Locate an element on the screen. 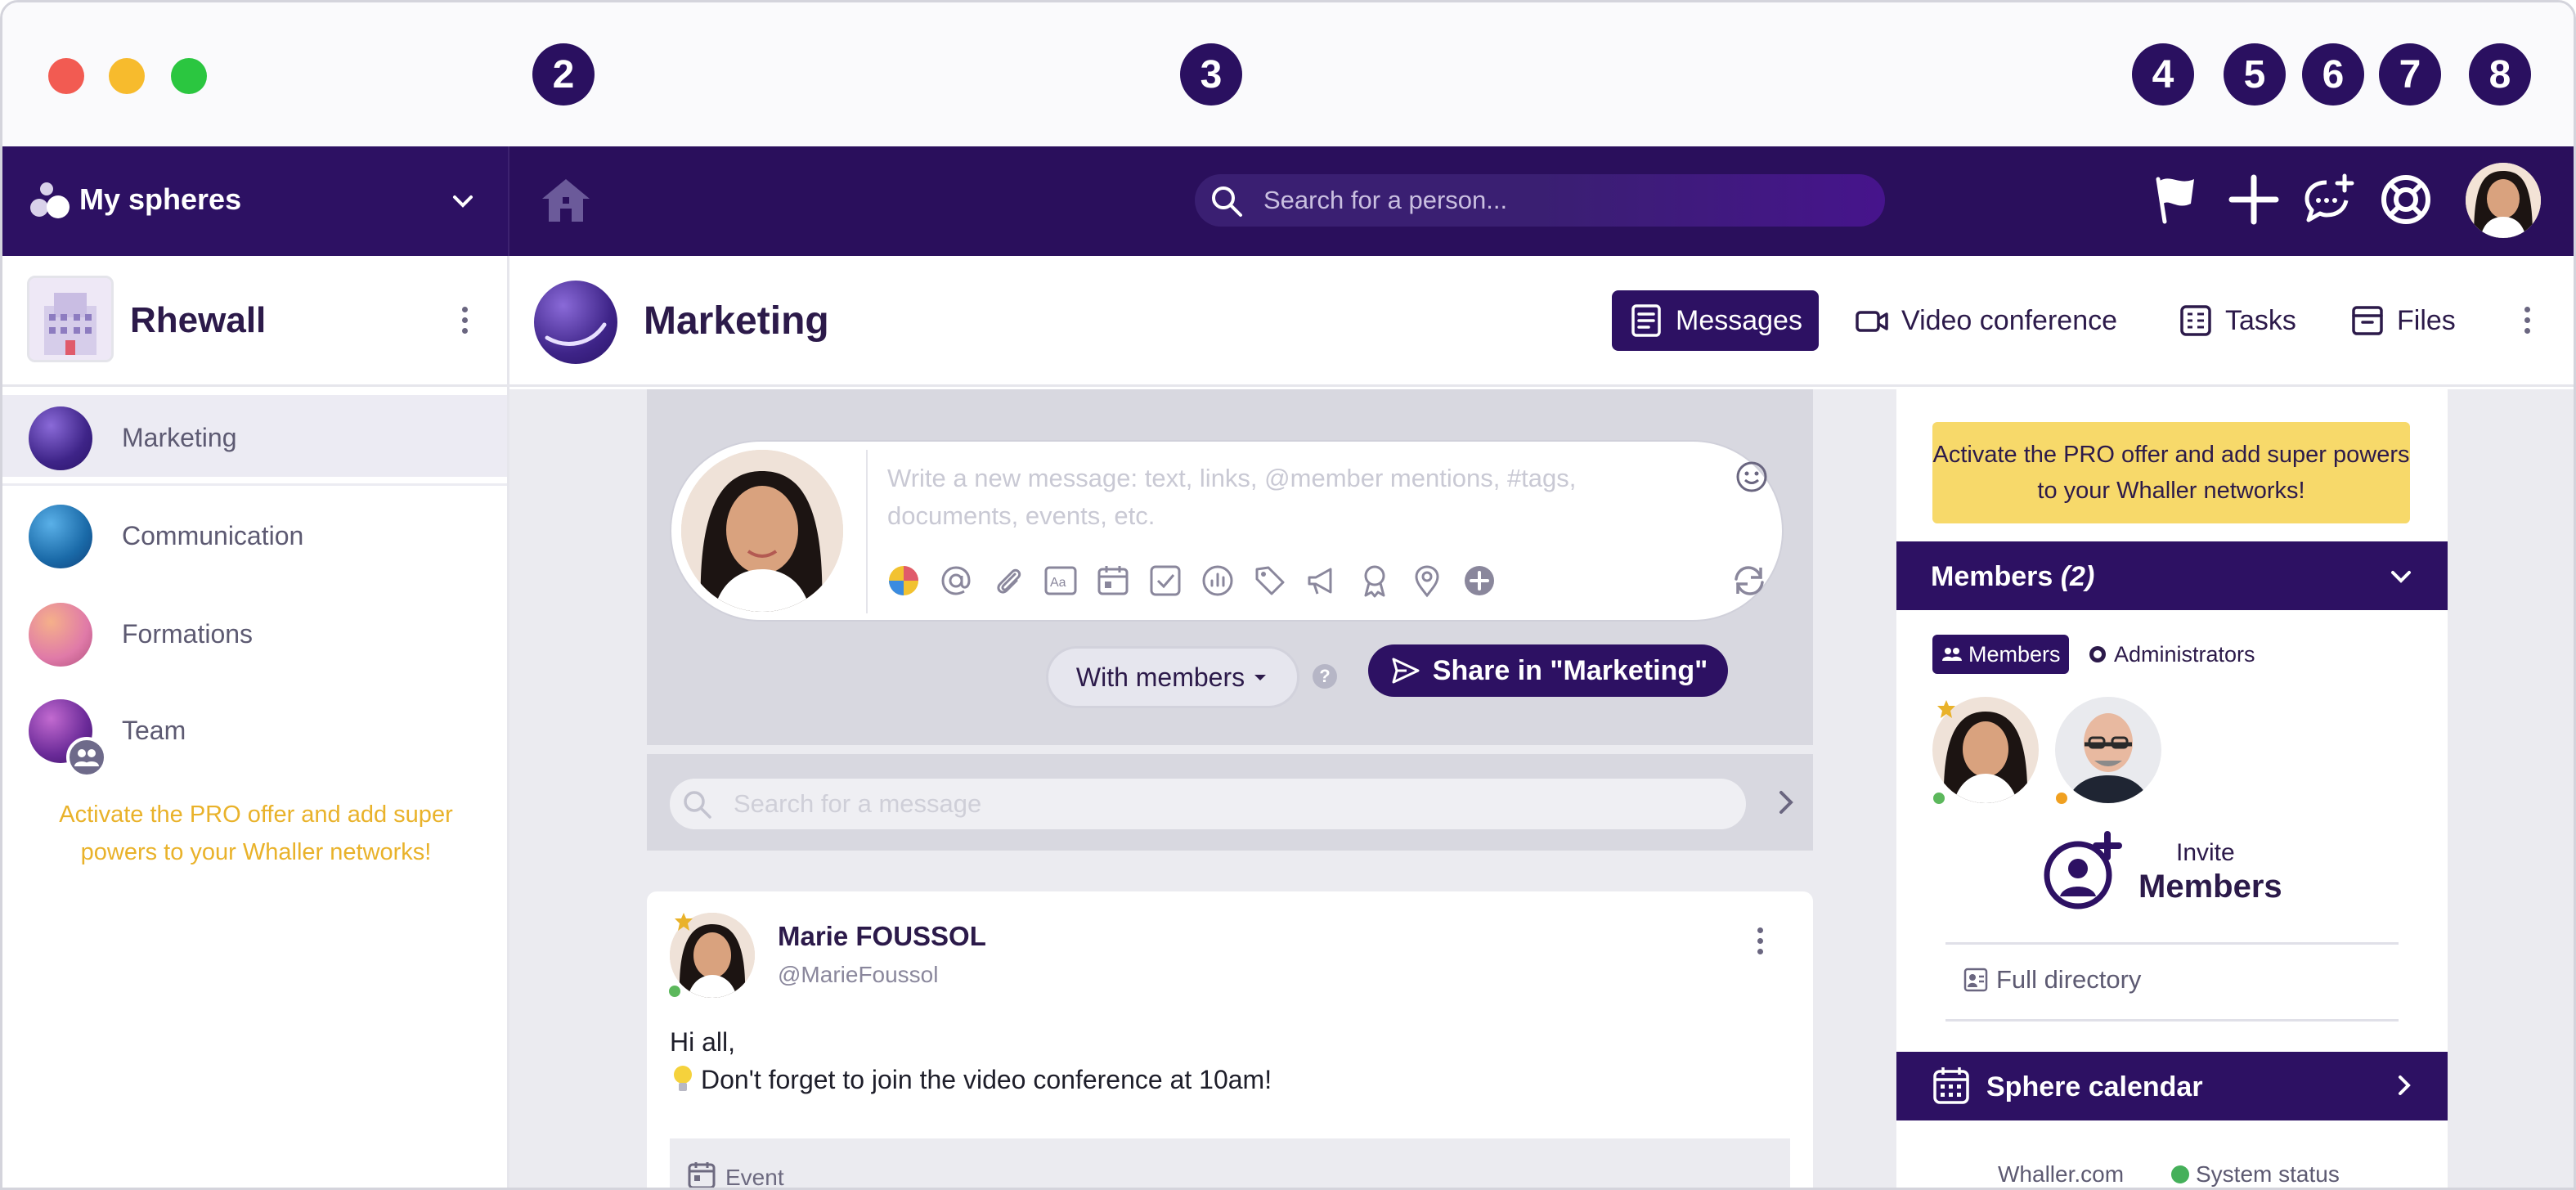  checkbox-icon is located at coordinates (1165, 581).